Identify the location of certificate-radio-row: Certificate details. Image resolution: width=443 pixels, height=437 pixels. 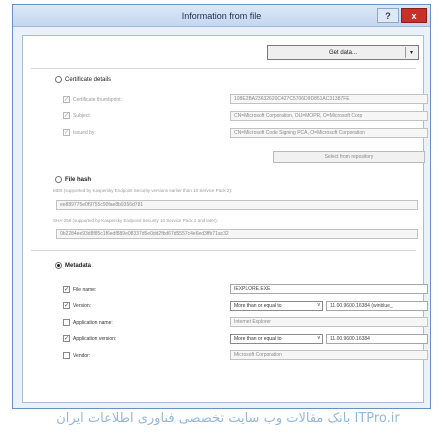
(83, 79).